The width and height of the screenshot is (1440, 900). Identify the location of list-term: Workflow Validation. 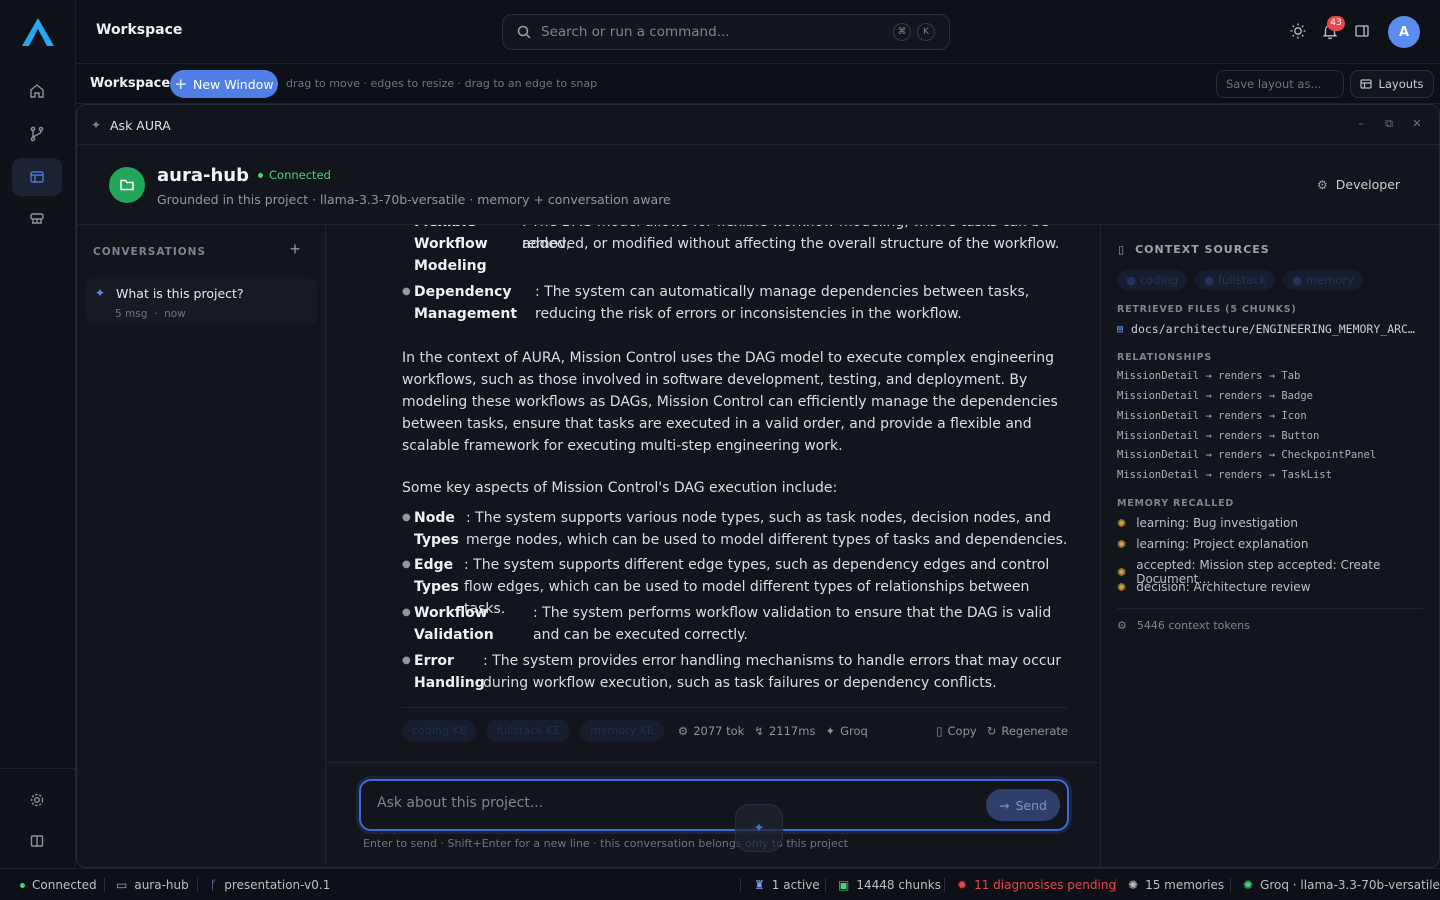
(454, 624).